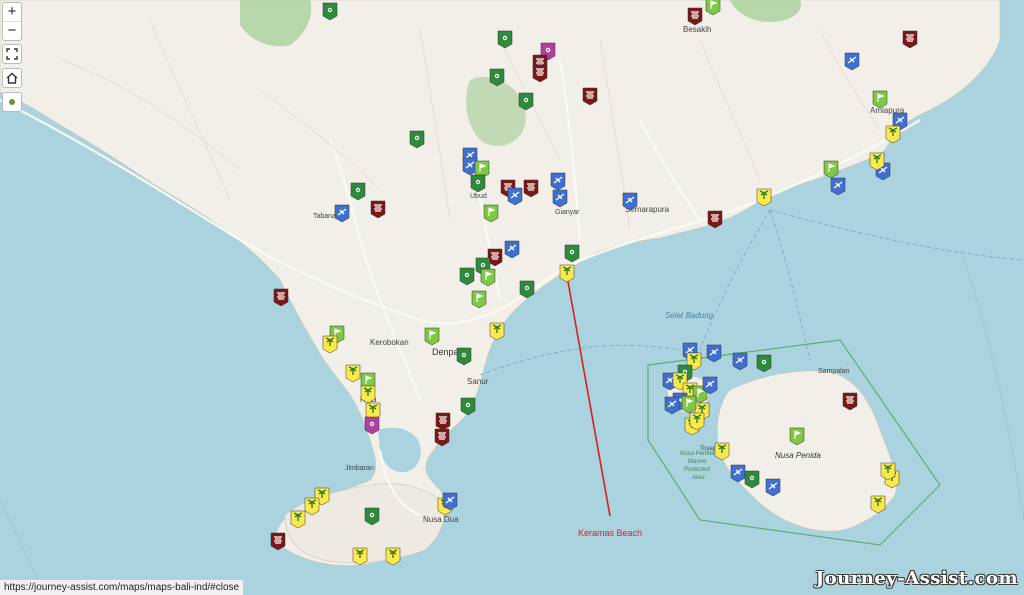  I want to click on place-label-nusa-dua: Nusa Dua, so click(441, 519).